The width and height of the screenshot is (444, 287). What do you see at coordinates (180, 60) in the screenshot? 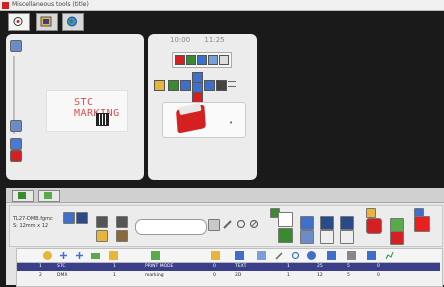
I see `mode-red-button` at bounding box center [180, 60].